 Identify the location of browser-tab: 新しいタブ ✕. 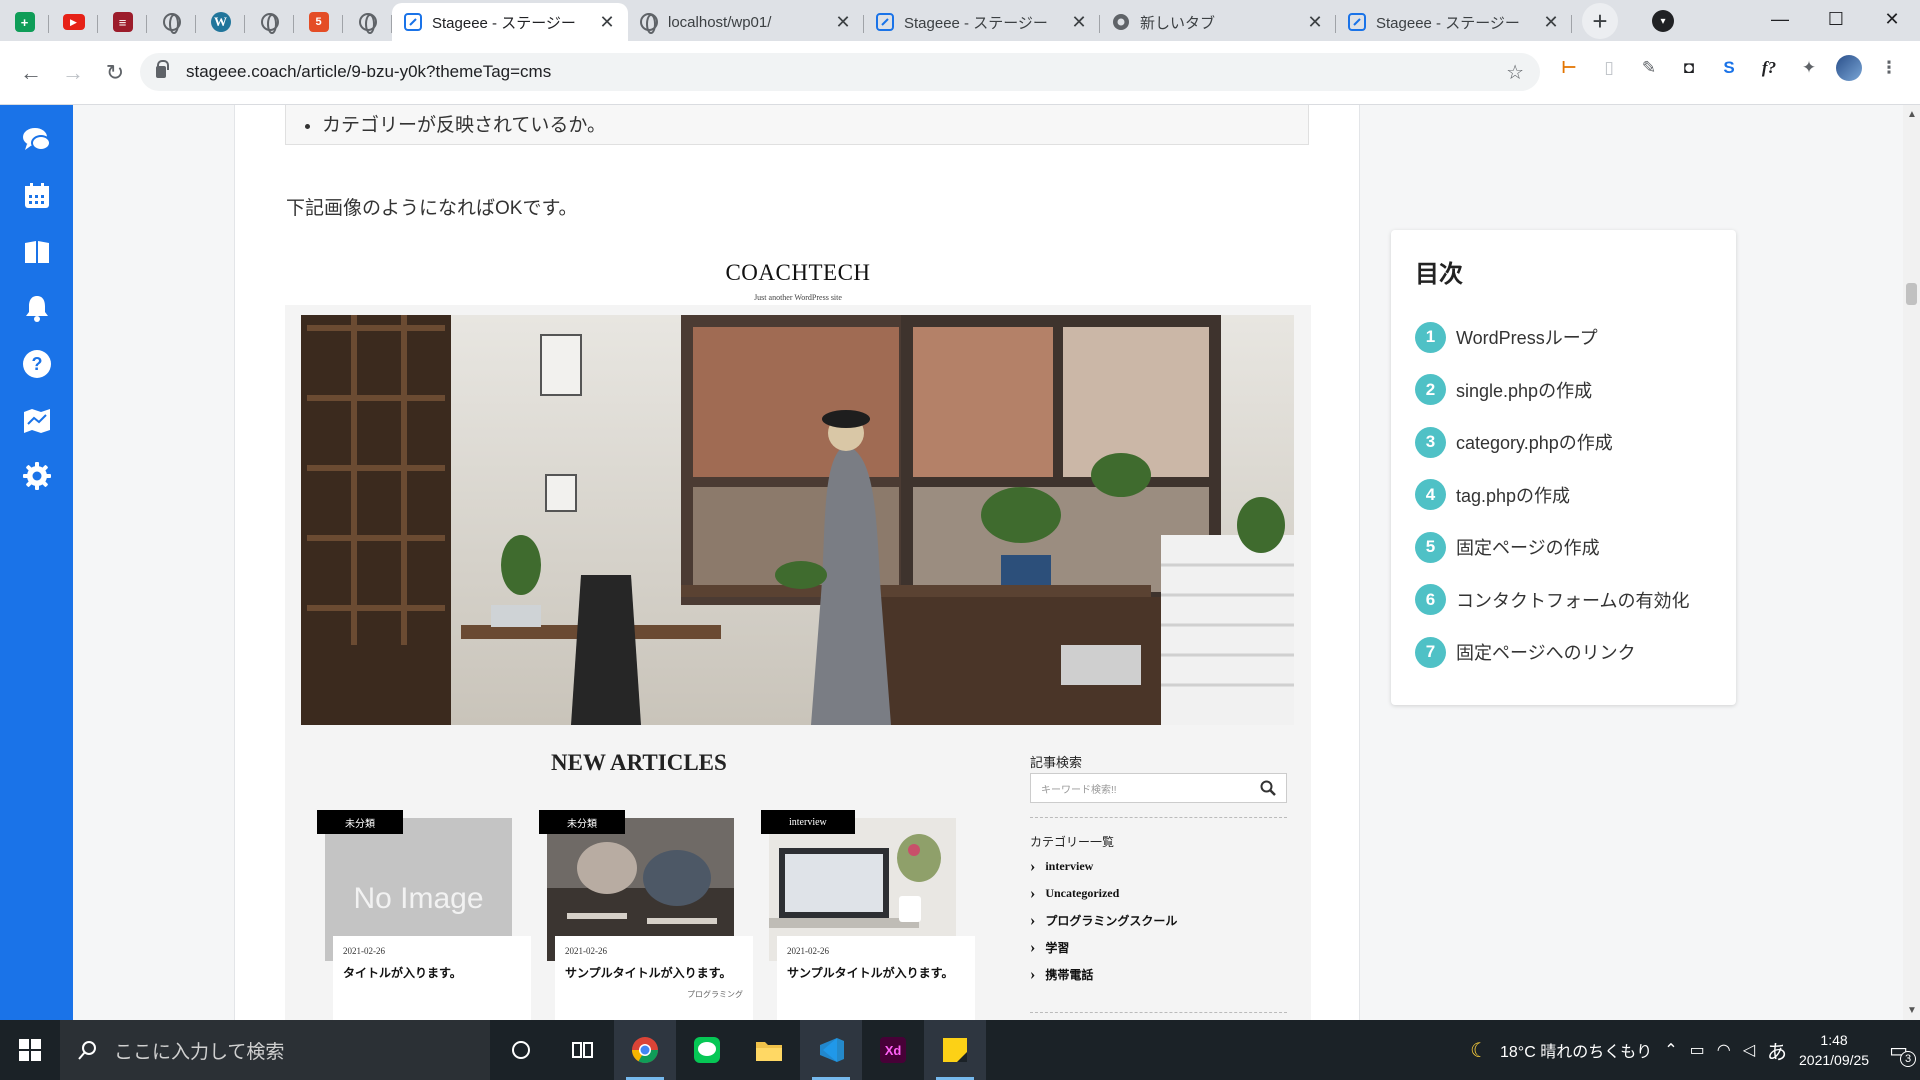
(1218, 22).